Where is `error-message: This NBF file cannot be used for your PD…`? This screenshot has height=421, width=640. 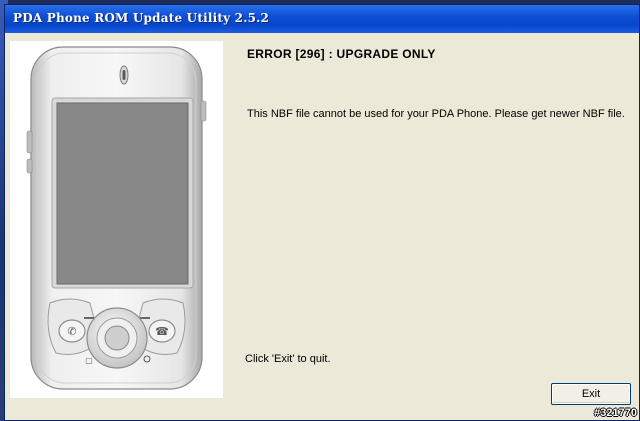 error-message: This NBF file cannot be used for your PD… is located at coordinates (436, 114).